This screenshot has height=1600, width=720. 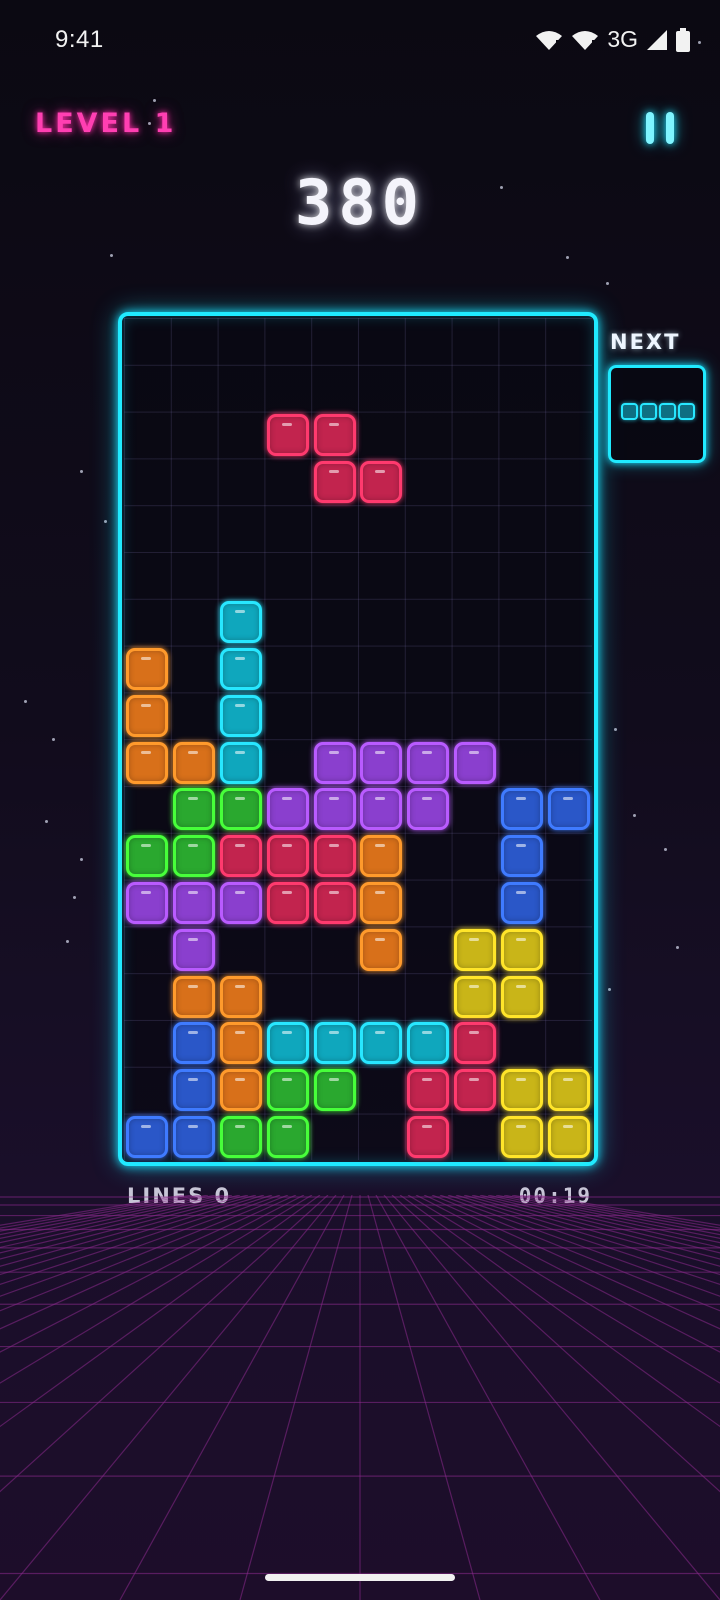 I want to click on cell-signal-icon, so click(x=657, y=39).